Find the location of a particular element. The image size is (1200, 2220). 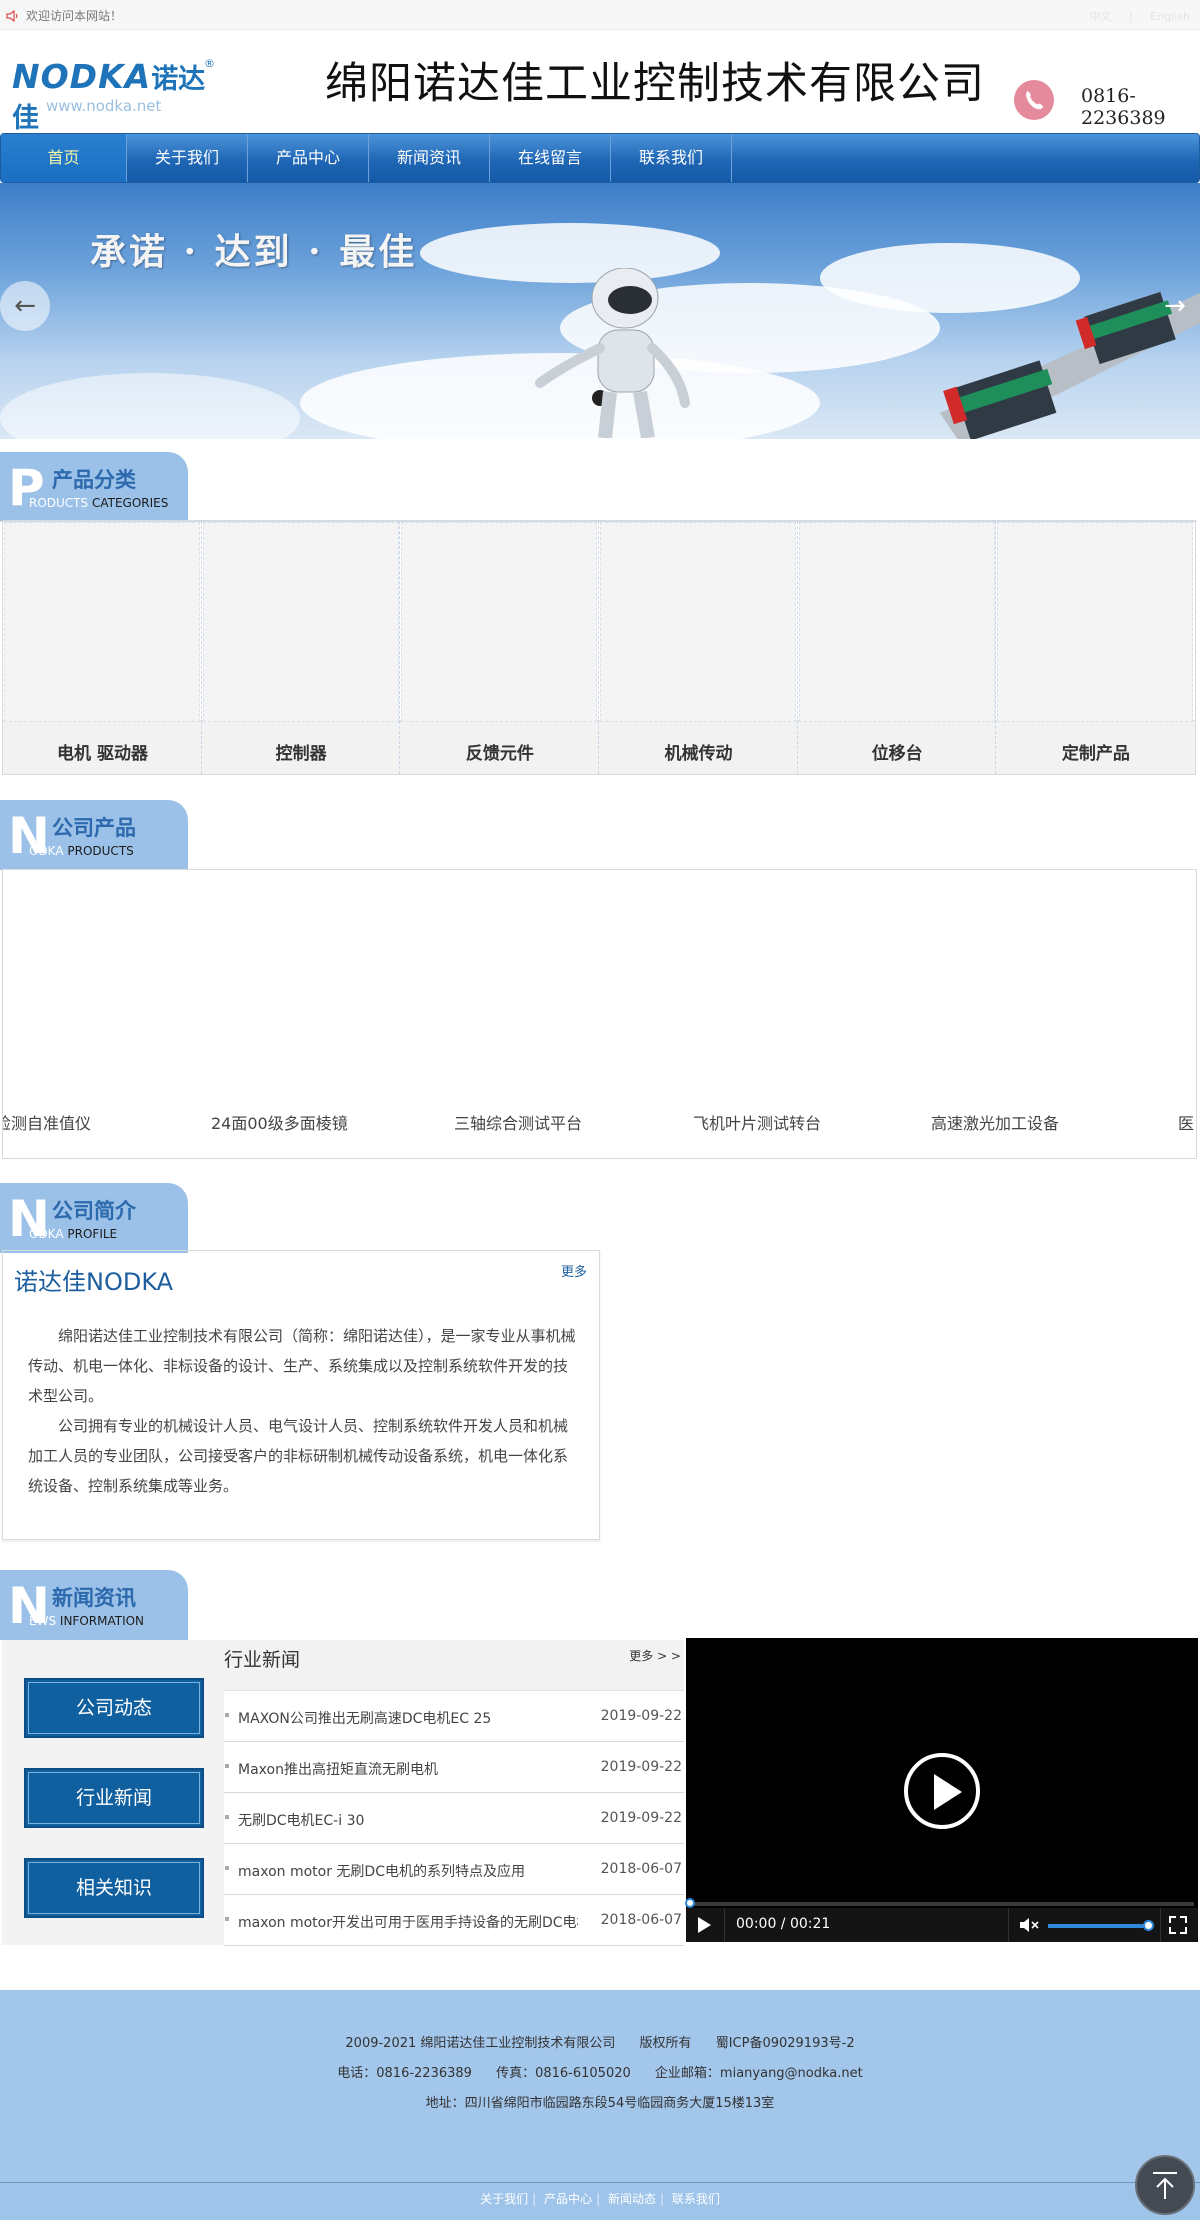

nav-item-products: 产品中心 is located at coordinates (308, 158).